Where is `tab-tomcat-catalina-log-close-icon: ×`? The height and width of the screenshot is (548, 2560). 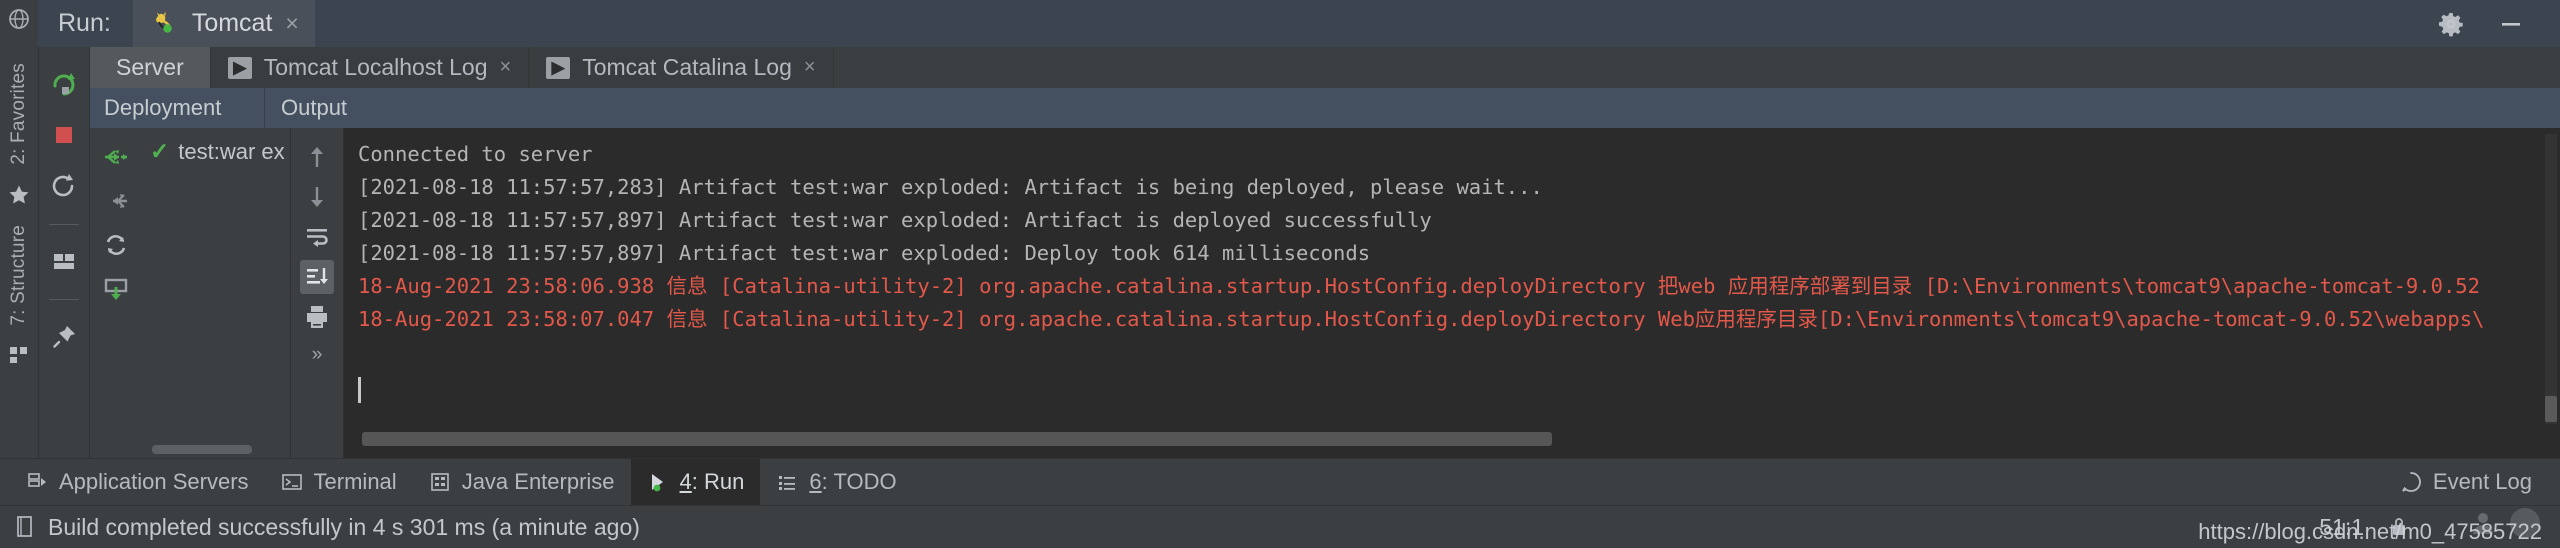 tab-tomcat-catalina-log-close-icon: × is located at coordinates (810, 67).